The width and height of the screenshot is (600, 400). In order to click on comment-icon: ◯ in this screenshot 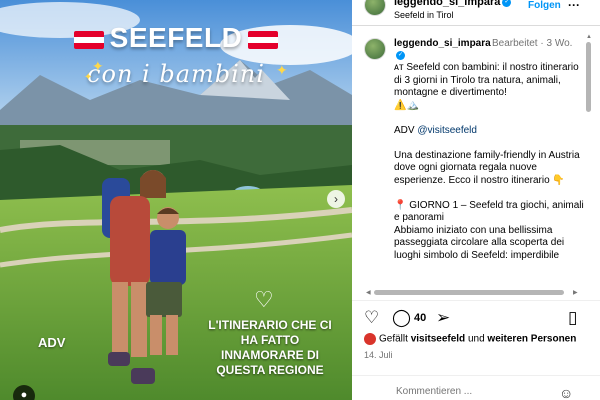, I will do `click(401, 317)`.